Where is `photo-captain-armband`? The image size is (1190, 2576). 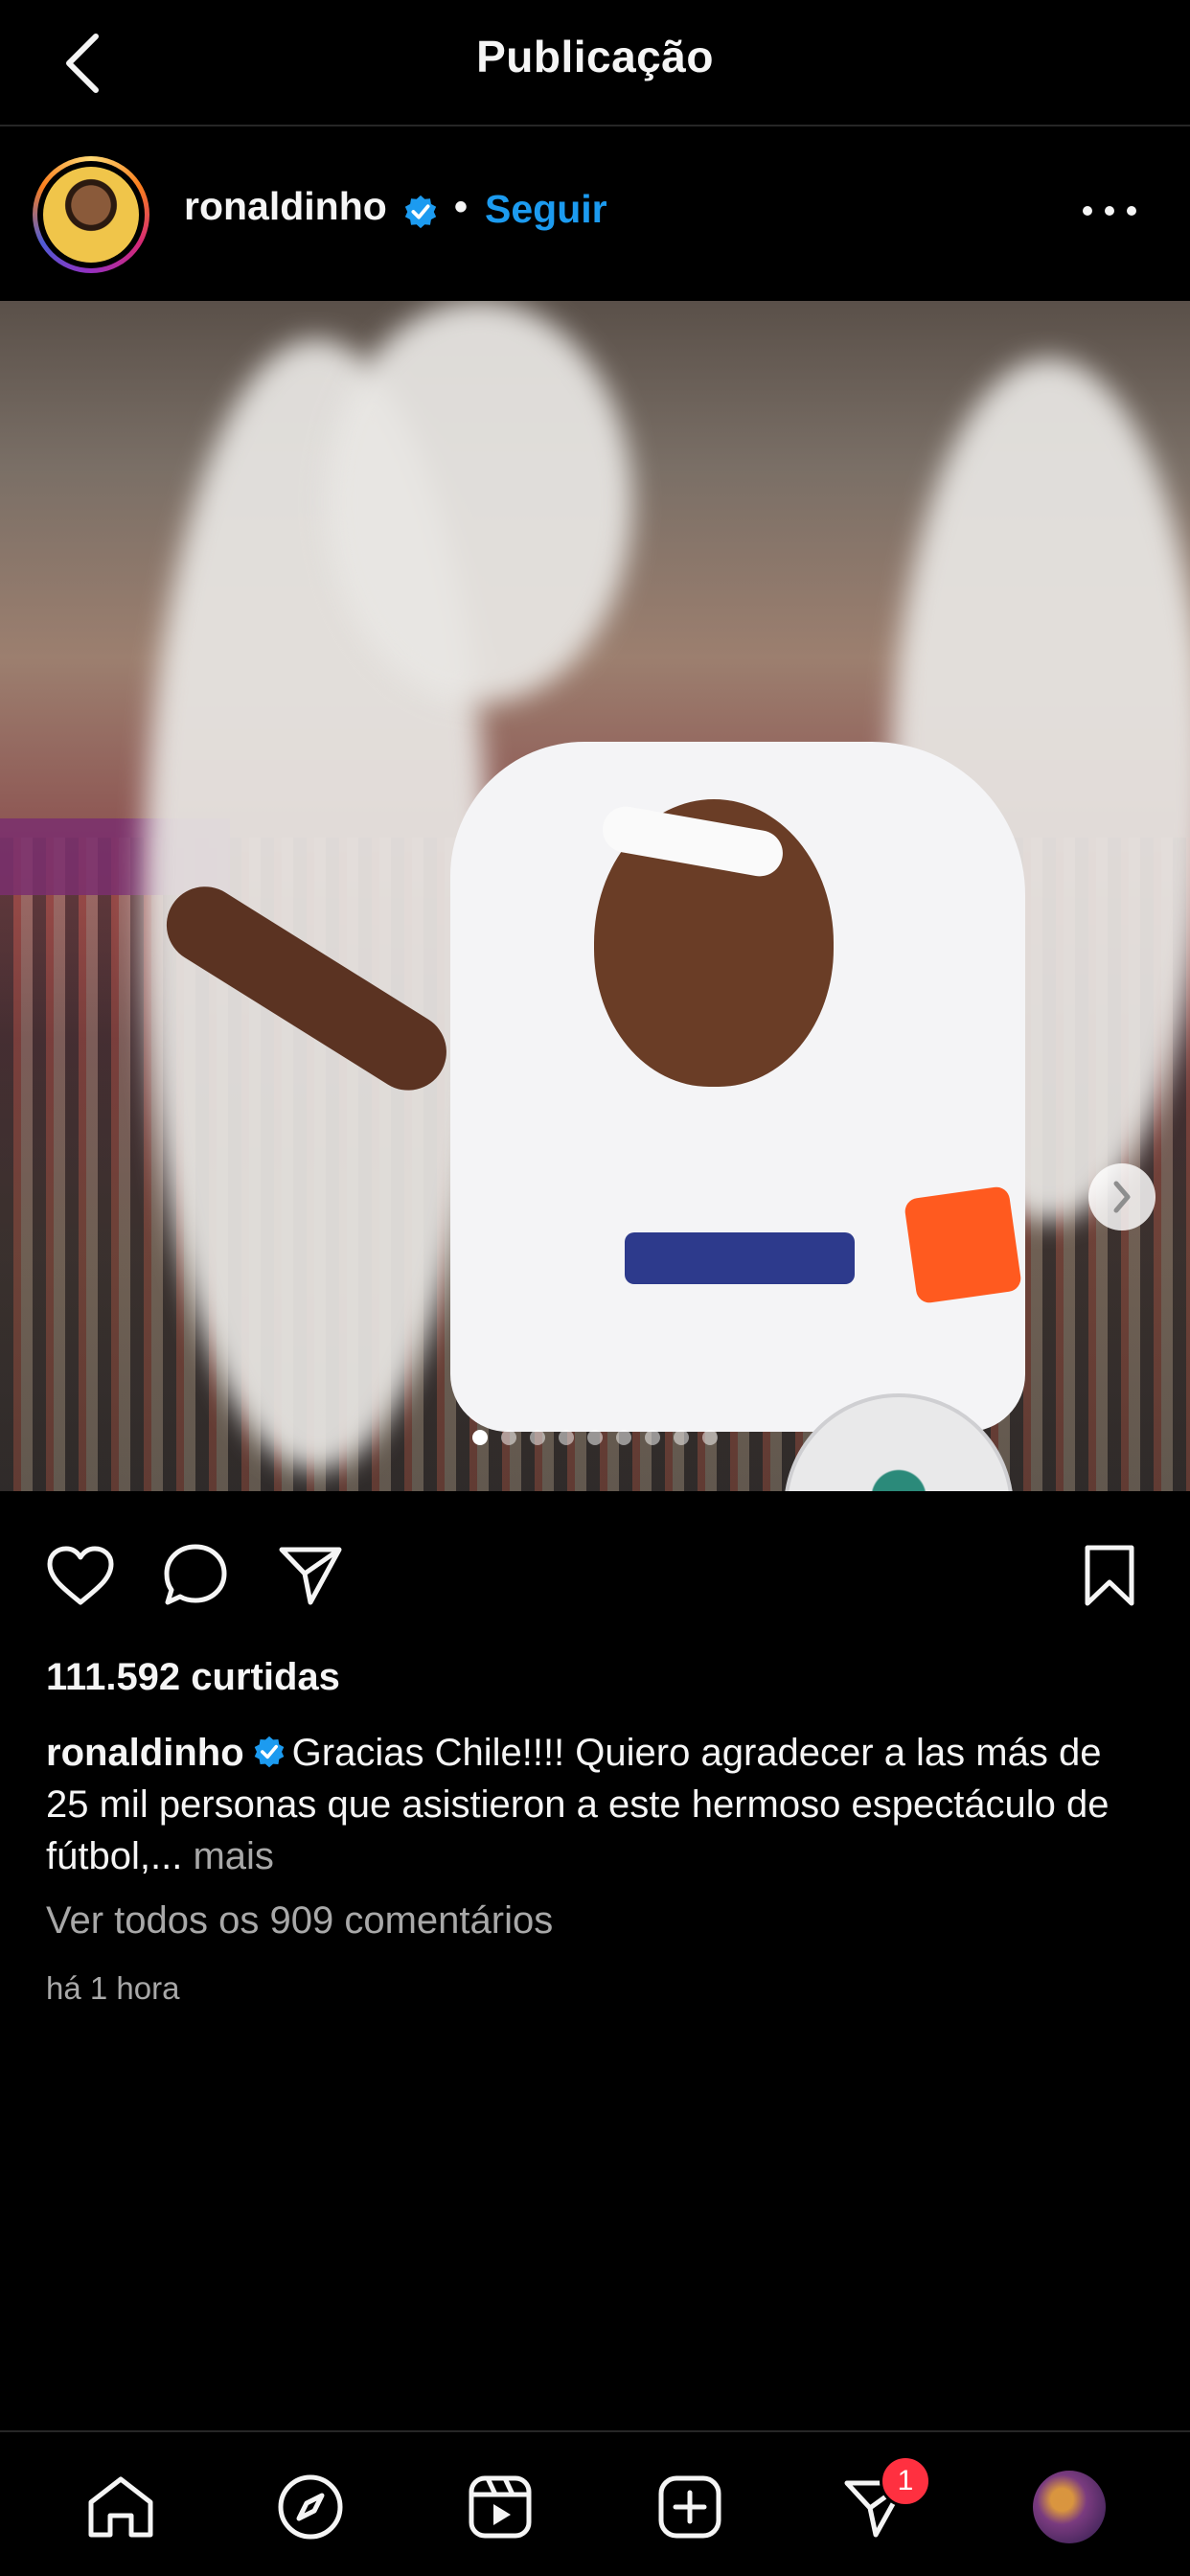
photo-captain-armband is located at coordinates (963, 1244).